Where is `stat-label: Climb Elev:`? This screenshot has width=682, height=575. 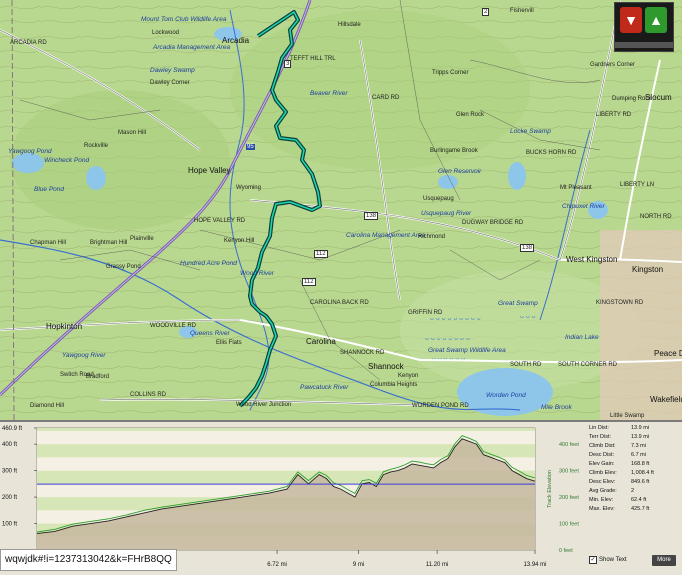 stat-label: Climb Elev: is located at coordinates (603, 473).